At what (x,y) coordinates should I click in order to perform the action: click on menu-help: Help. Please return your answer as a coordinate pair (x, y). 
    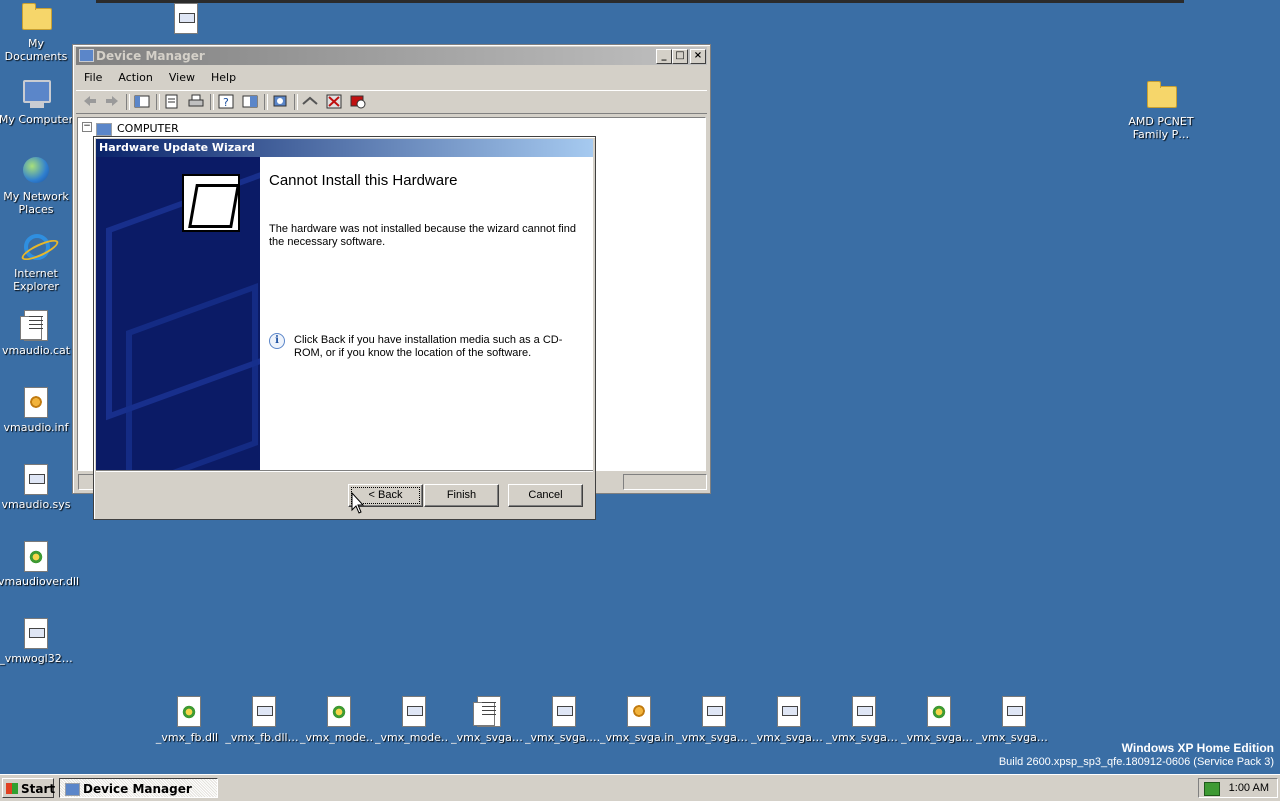
    Looking at the image, I should click on (223, 78).